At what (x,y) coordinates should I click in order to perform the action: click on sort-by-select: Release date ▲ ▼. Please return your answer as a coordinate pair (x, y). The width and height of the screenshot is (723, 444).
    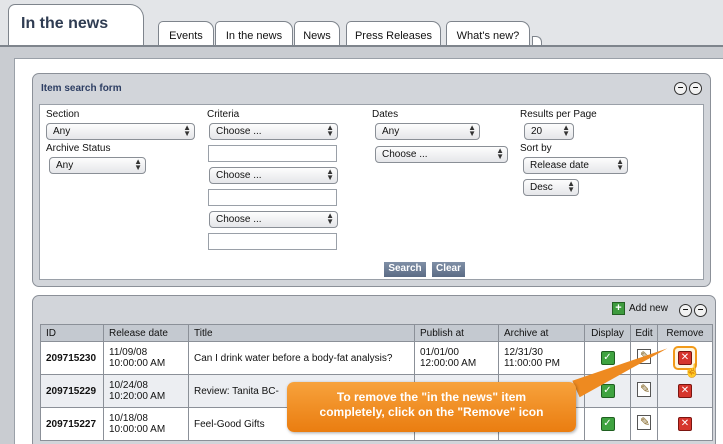
    Looking at the image, I should click on (575, 165).